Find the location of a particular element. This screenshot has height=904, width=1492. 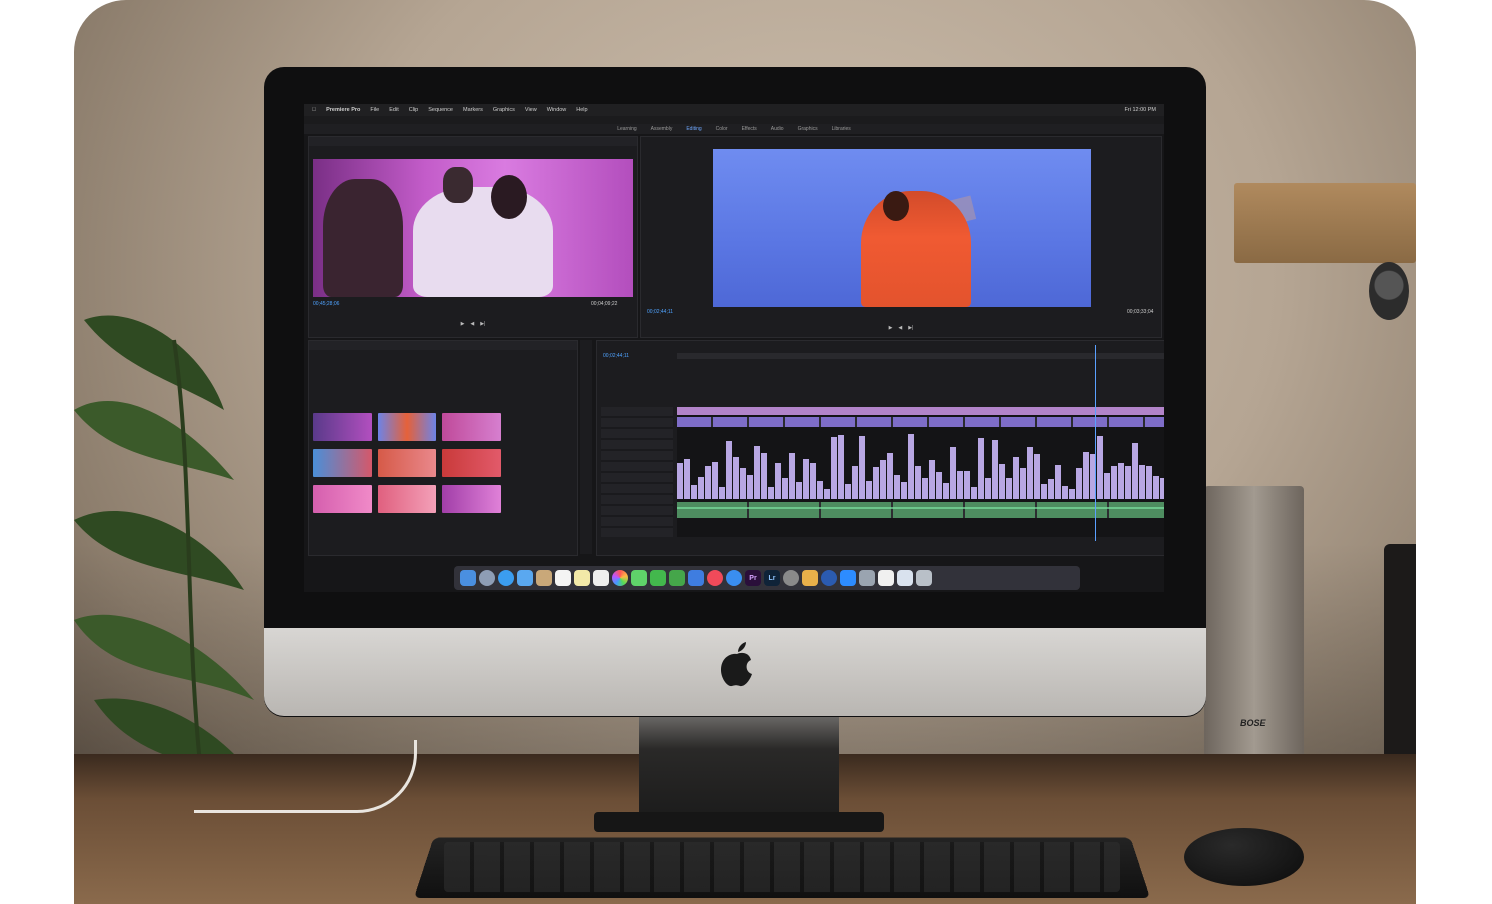

tab-libraries: Libraries is located at coordinates (841, 129).